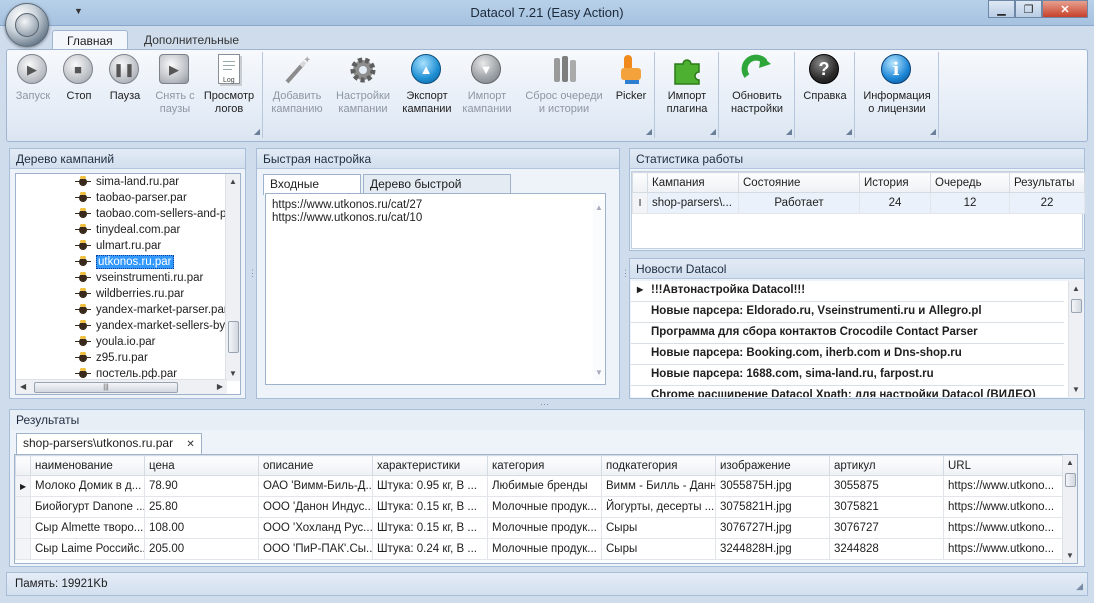  I want to click on unpause-button: ▶ Снять с паузы, so click(175, 83).